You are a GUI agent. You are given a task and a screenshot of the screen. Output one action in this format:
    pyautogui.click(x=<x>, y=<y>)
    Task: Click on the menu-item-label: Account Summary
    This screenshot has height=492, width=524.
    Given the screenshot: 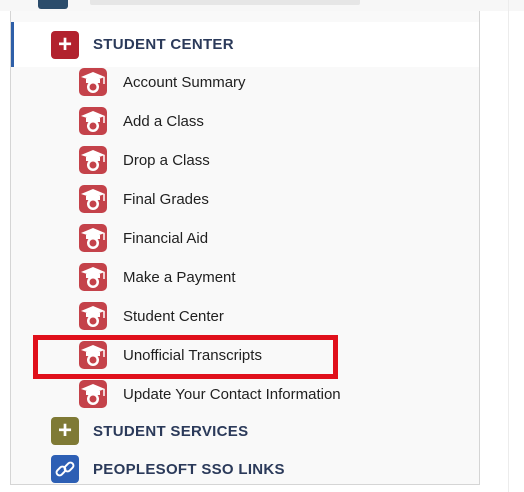 What is the action you would take?
    pyautogui.click(x=184, y=82)
    